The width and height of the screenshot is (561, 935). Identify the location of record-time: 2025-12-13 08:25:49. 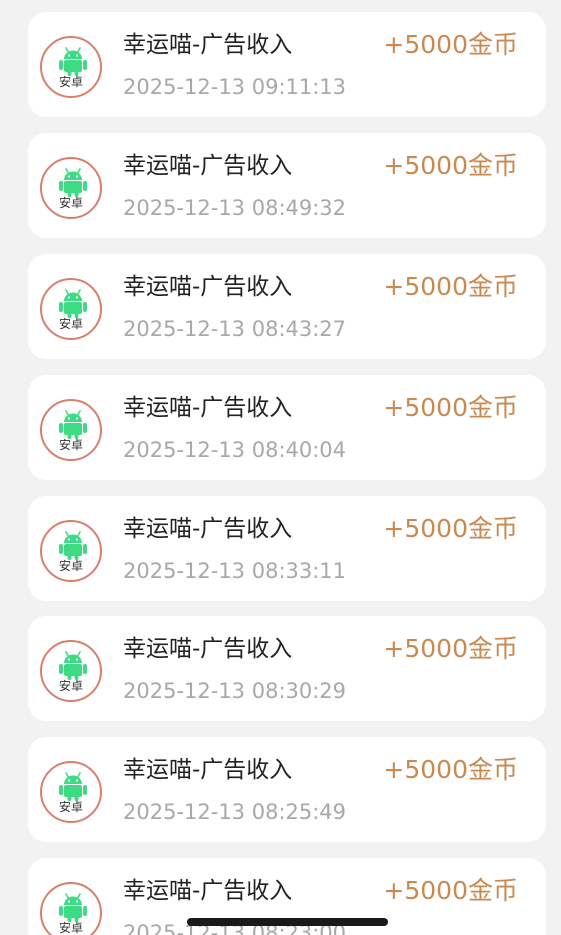
(235, 812).